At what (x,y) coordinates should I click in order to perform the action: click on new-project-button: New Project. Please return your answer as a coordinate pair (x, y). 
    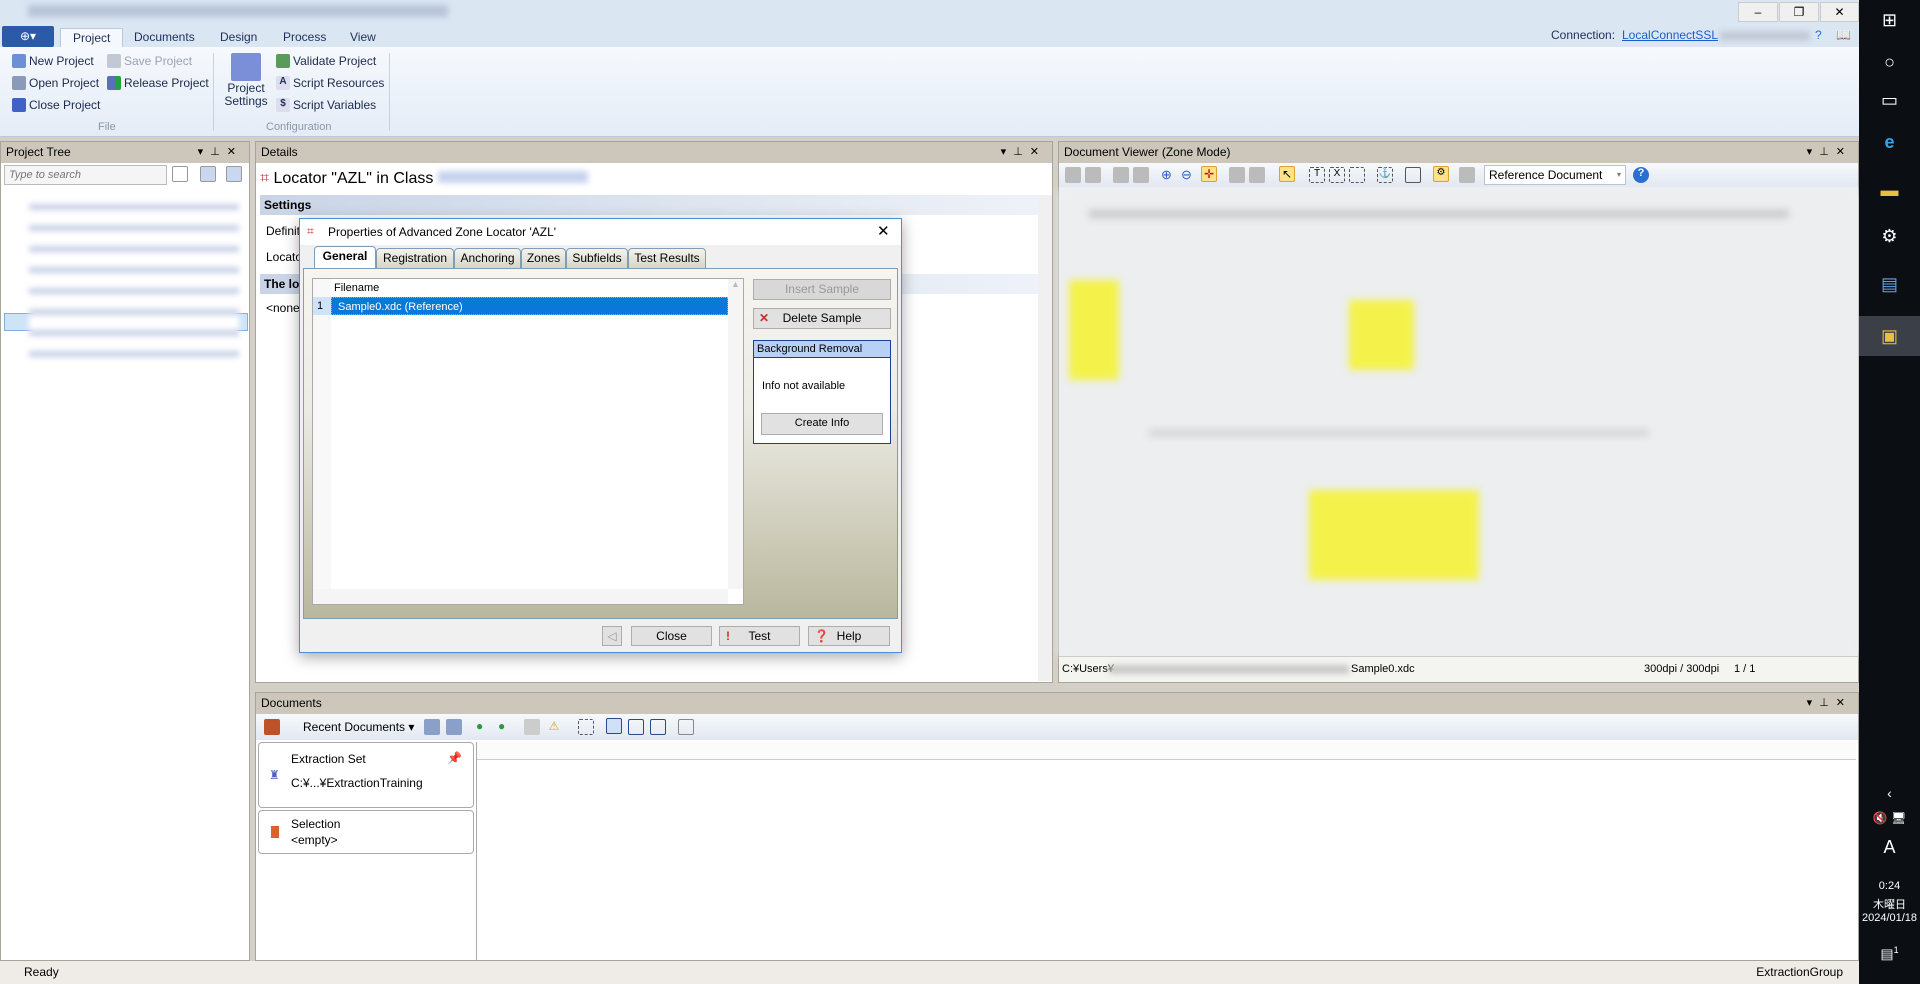
    Looking at the image, I should click on (53, 61).